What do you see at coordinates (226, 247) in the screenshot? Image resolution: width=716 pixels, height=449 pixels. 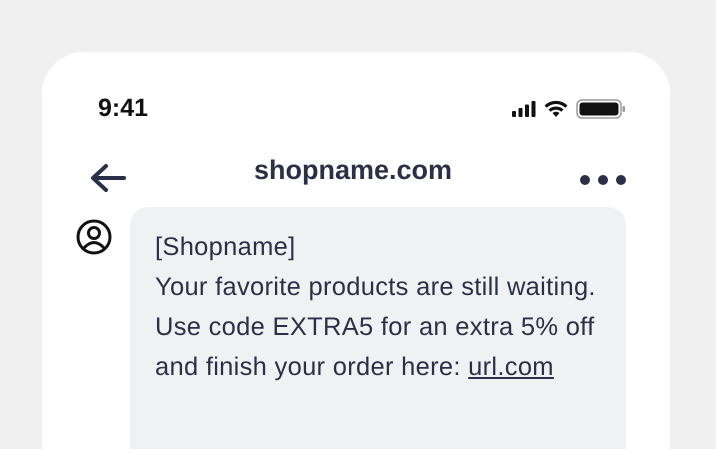 I see `message-sender: [Shopname]` at bounding box center [226, 247].